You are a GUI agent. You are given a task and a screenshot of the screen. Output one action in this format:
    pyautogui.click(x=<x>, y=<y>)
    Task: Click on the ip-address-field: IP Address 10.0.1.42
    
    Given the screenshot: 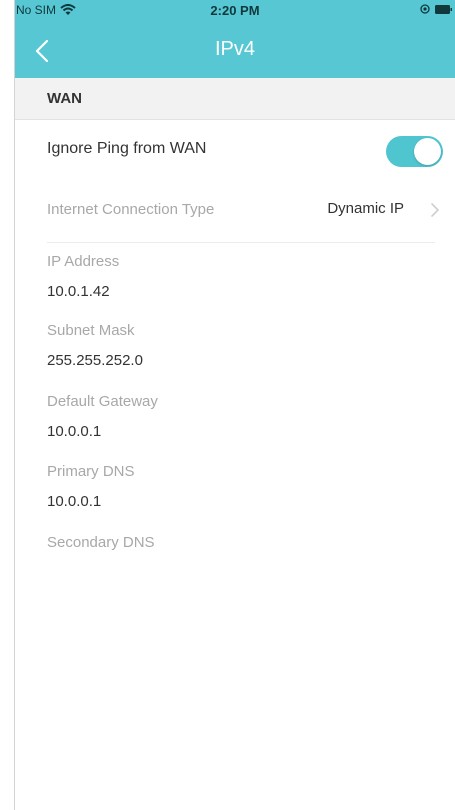 What is the action you would take?
    pyautogui.click(x=237, y=277)
    